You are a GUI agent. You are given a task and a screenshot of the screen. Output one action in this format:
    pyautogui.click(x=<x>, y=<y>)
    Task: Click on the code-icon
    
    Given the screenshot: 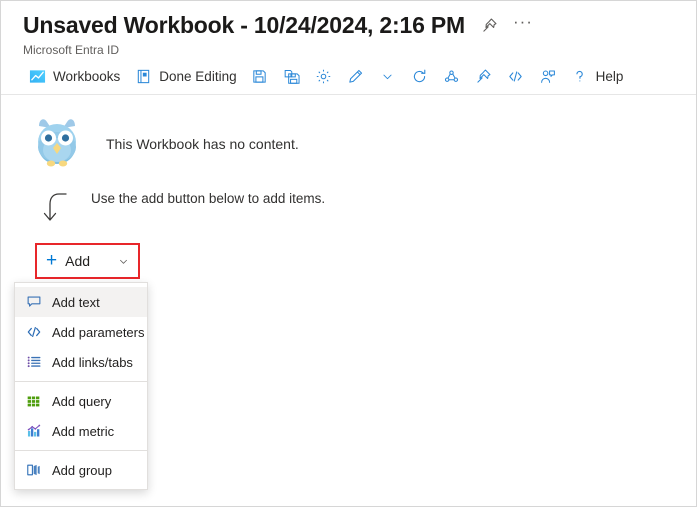 What is the action you would take?
    pyautogui.click(x=516, y=77)
    